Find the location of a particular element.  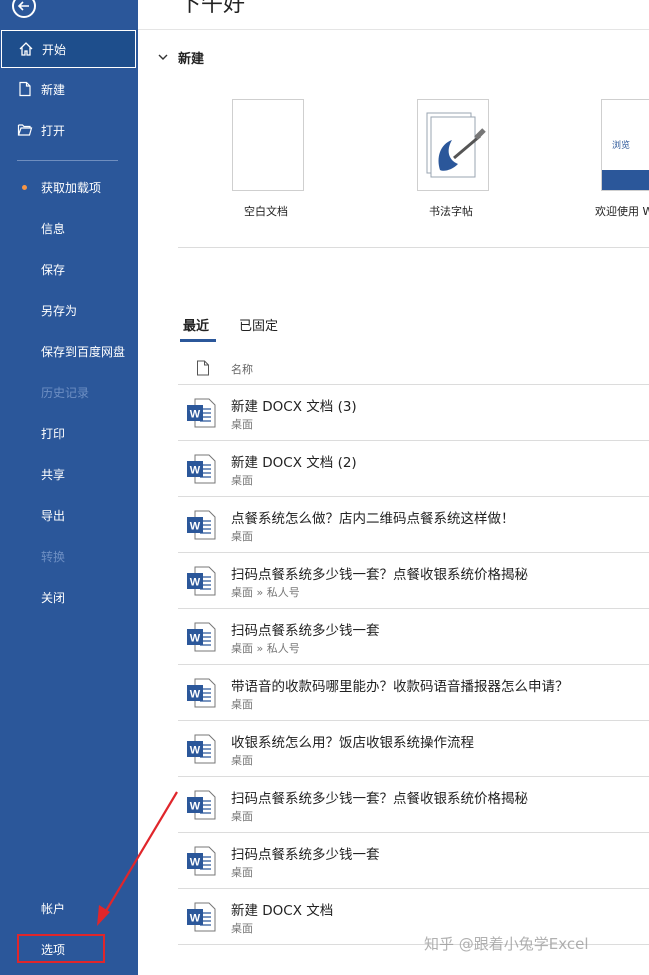

sidebar-divider is located at coordinates (67, 160).